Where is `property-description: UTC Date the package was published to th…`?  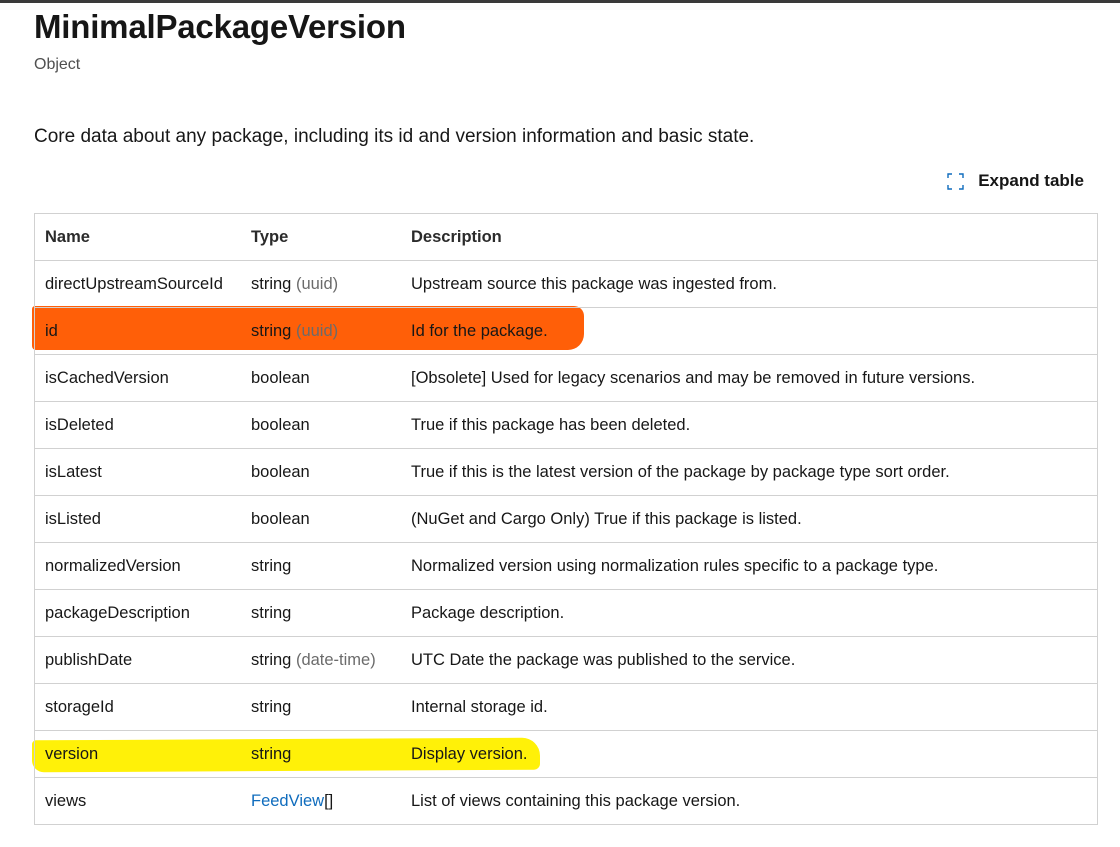 property-description: UTC Date the package was published to th… is located at coordinates (749, 660).